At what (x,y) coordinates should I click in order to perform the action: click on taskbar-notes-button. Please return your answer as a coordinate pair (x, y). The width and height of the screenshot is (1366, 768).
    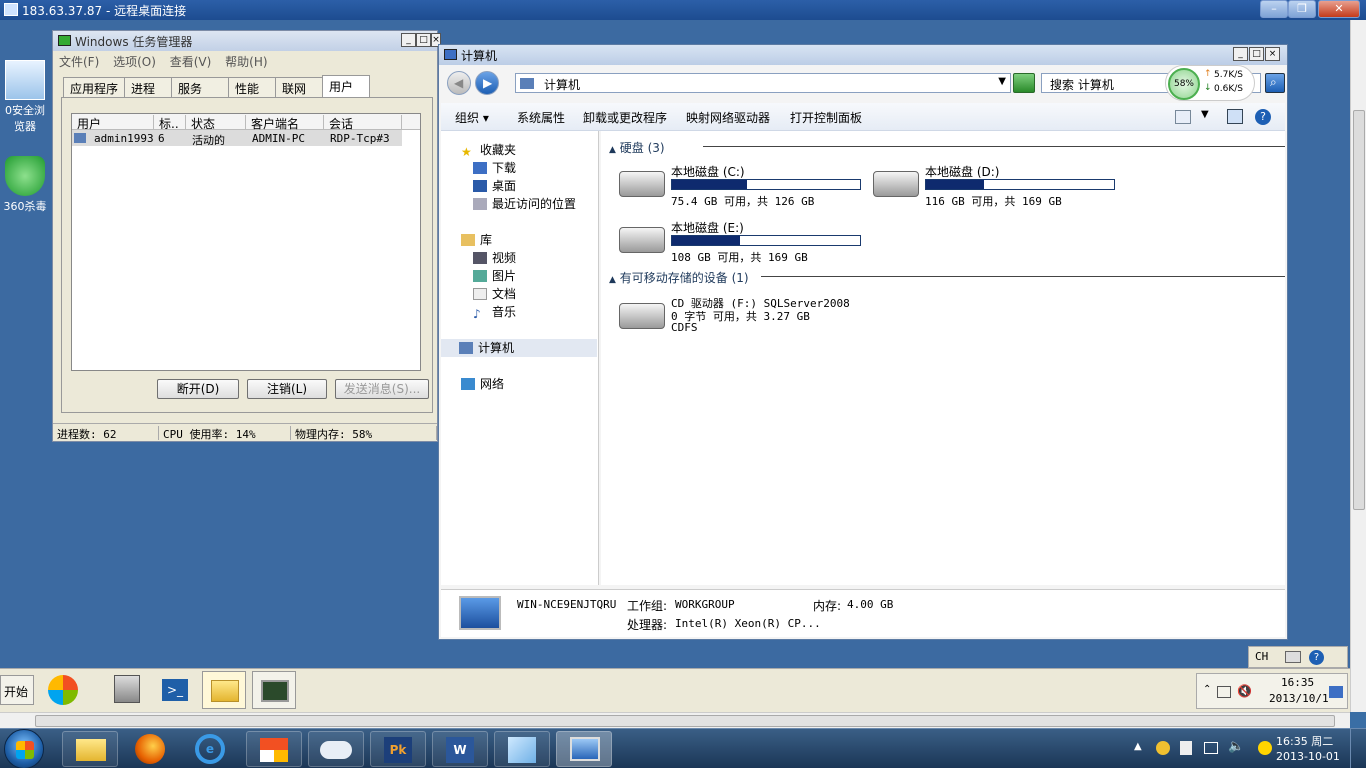
    Looking at the image, I should click on (522, 749).